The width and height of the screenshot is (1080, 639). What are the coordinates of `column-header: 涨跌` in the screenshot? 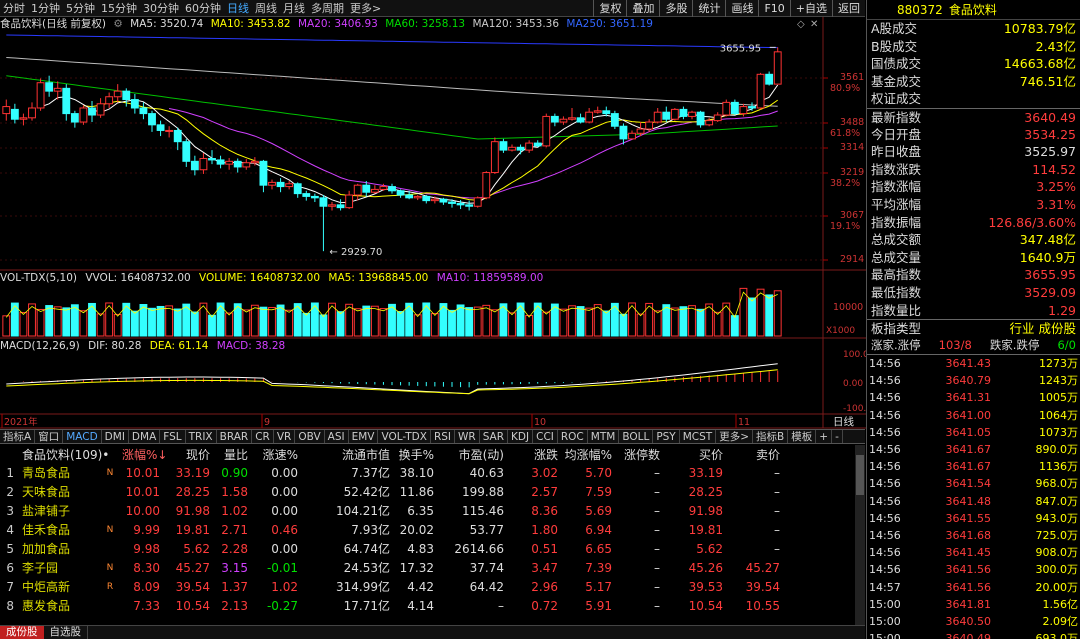 It's located at (531, 454).